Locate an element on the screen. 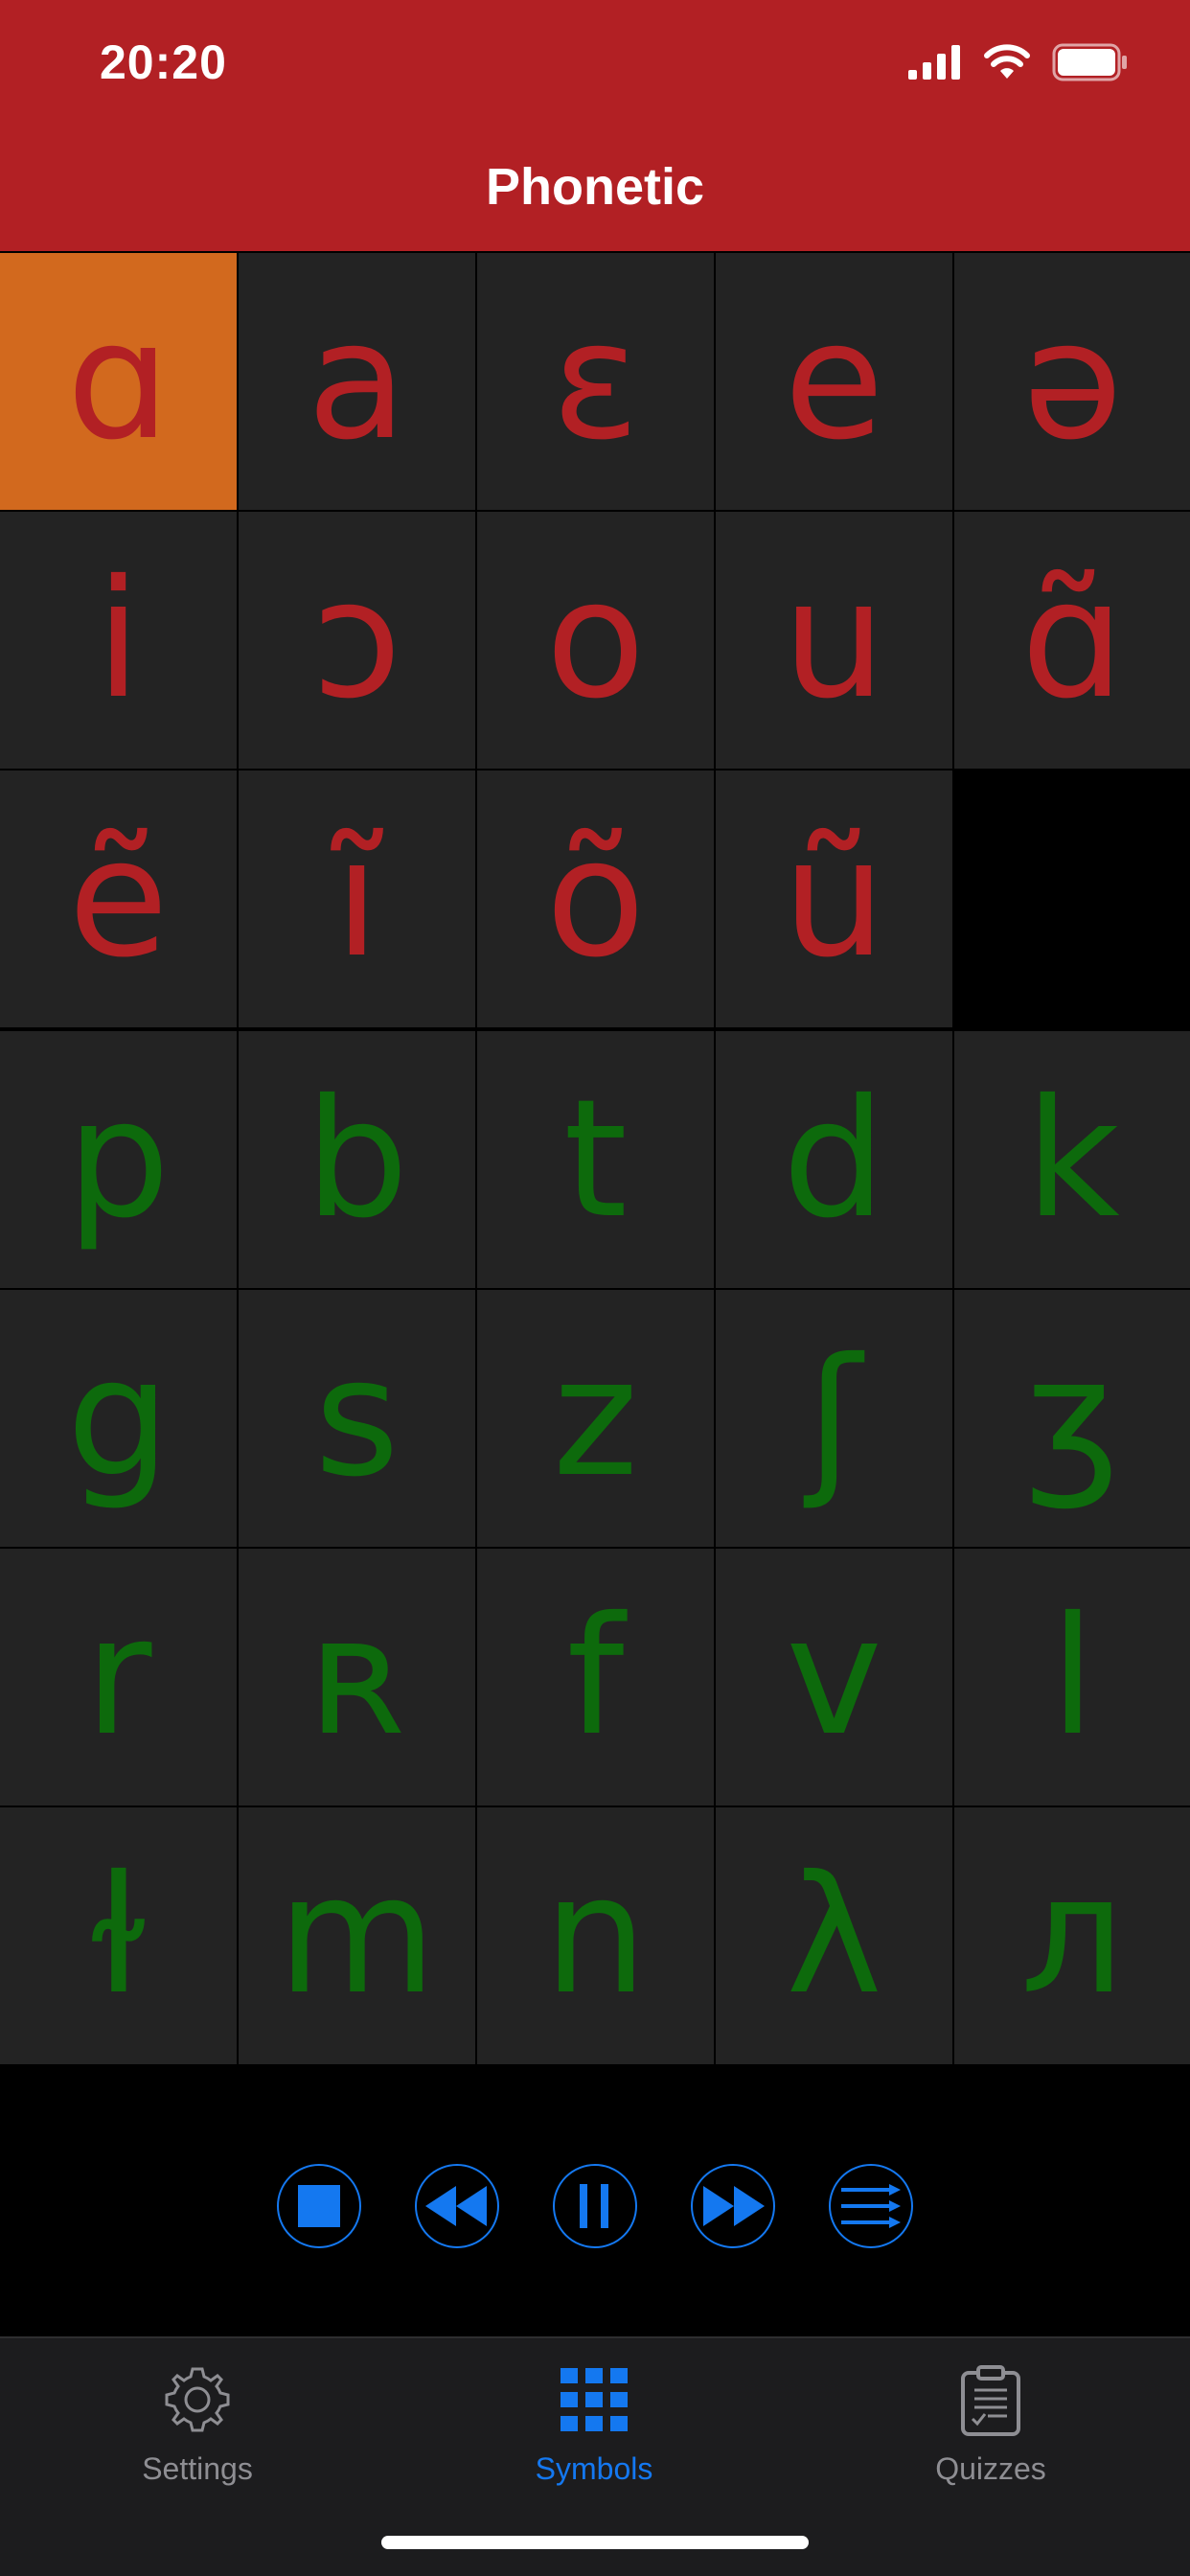 The width and height of the screenshot is (1190, 2576). symbol-cell: ɫ is located at coordinates (120, 1936).